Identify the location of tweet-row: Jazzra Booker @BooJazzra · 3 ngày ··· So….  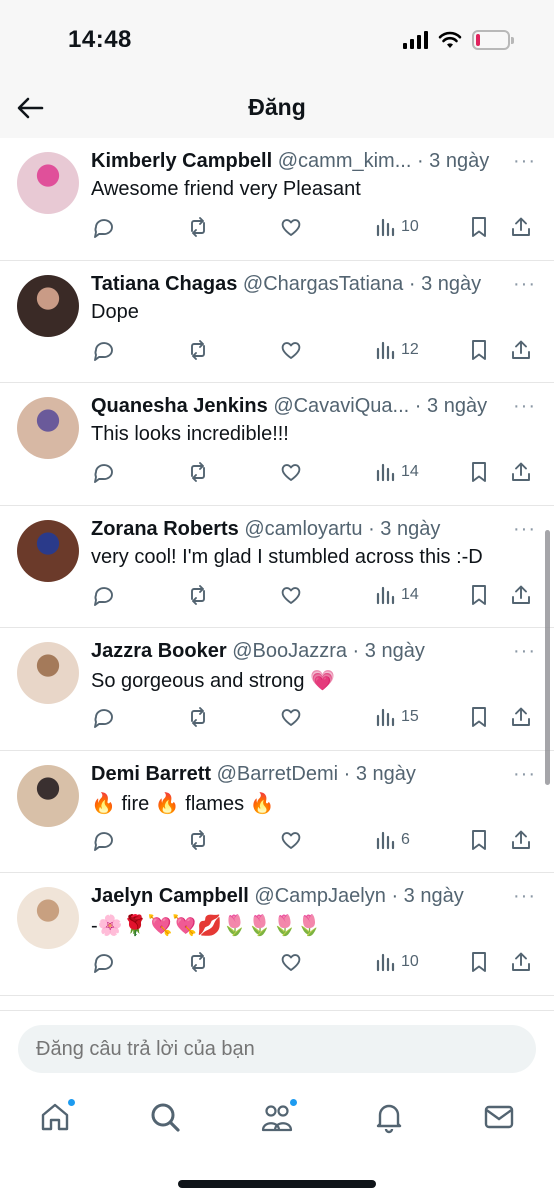
(277, 689).